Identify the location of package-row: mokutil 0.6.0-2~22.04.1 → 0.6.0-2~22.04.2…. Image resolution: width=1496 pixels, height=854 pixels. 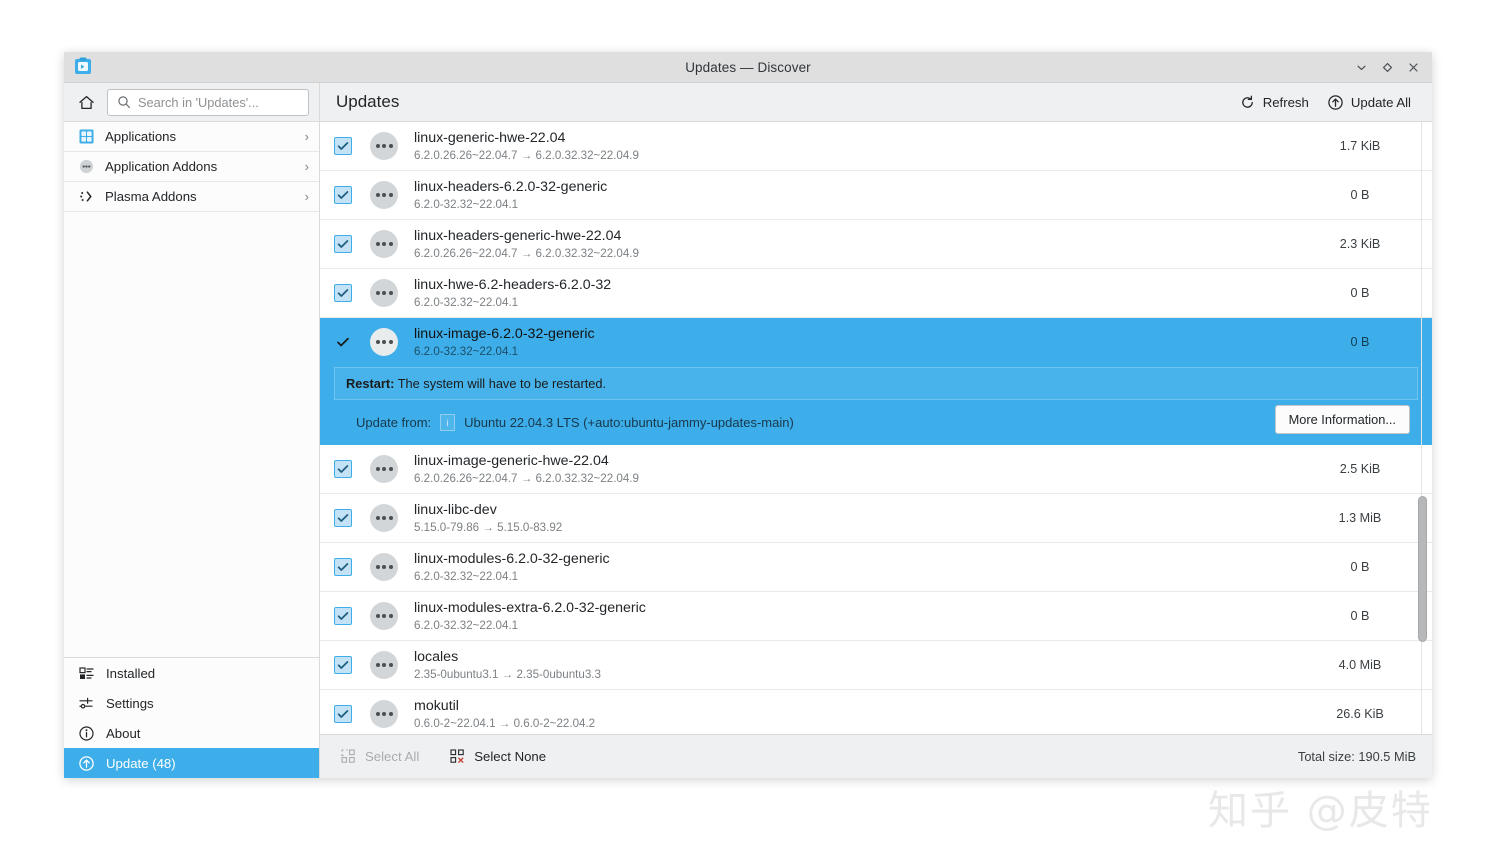
(876, 712).